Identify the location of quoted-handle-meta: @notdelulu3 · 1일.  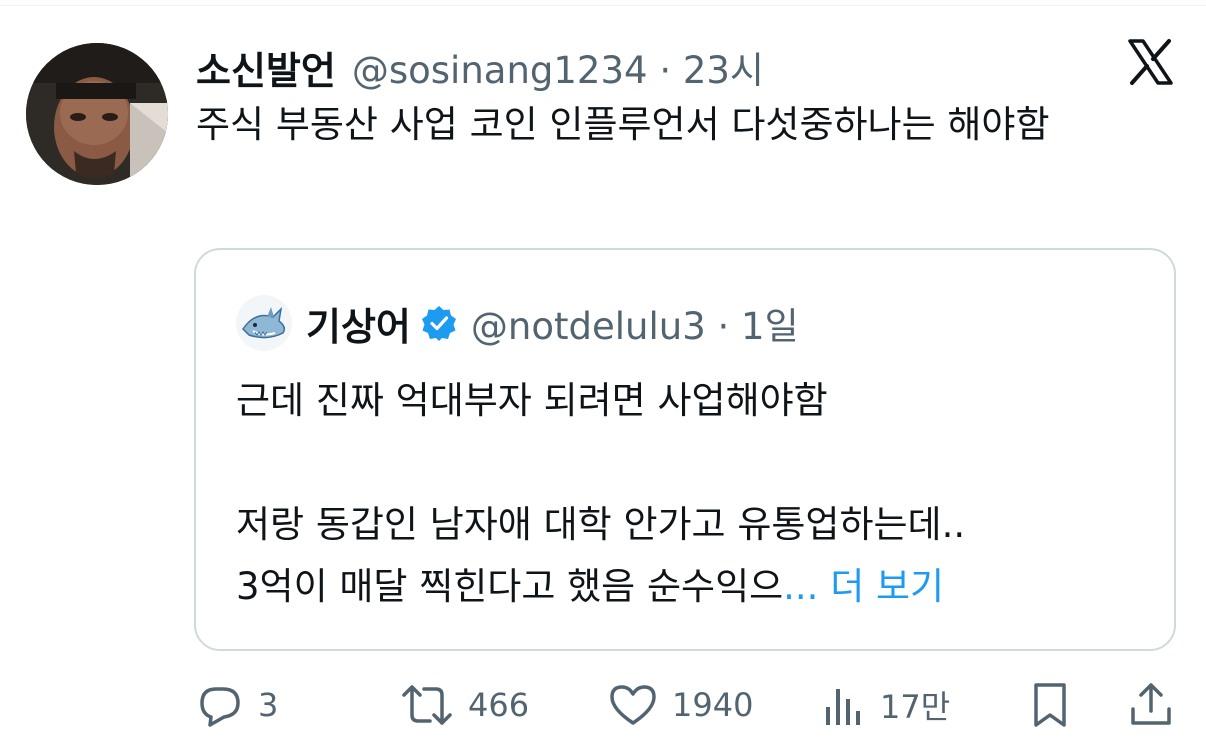
(635, 323).